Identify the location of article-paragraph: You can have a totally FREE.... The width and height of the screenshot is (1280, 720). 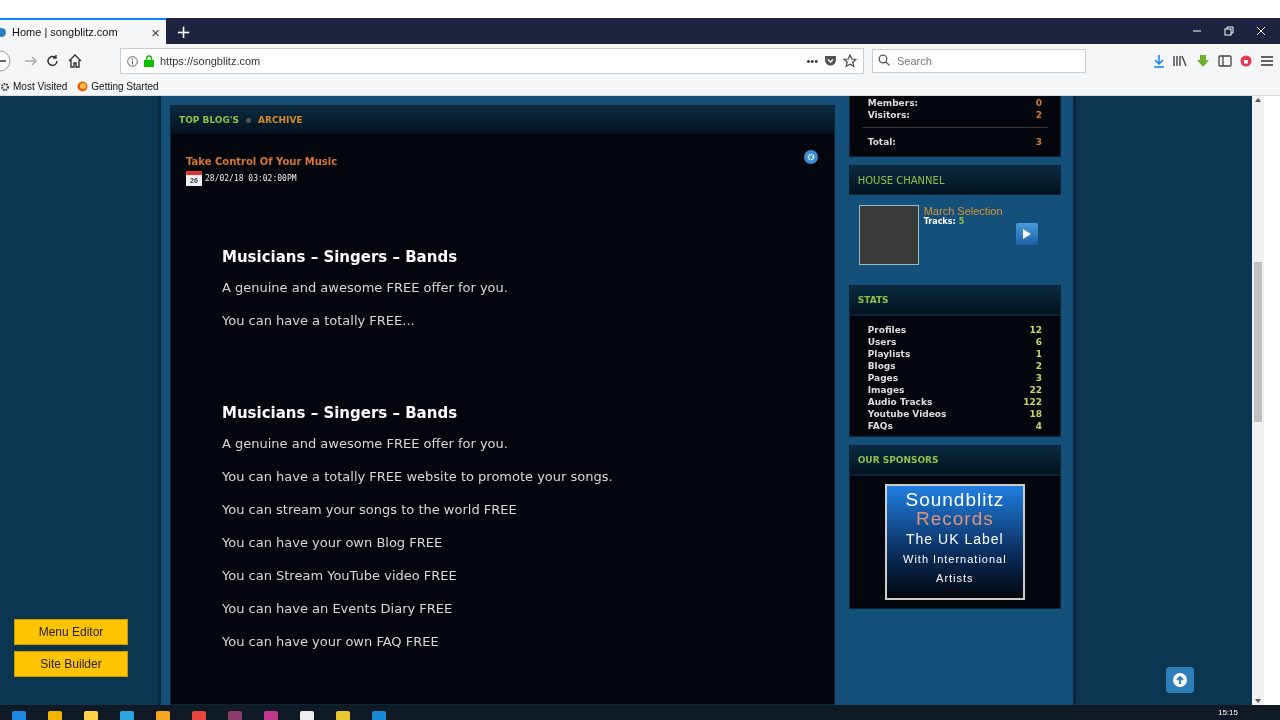
(319, 320).